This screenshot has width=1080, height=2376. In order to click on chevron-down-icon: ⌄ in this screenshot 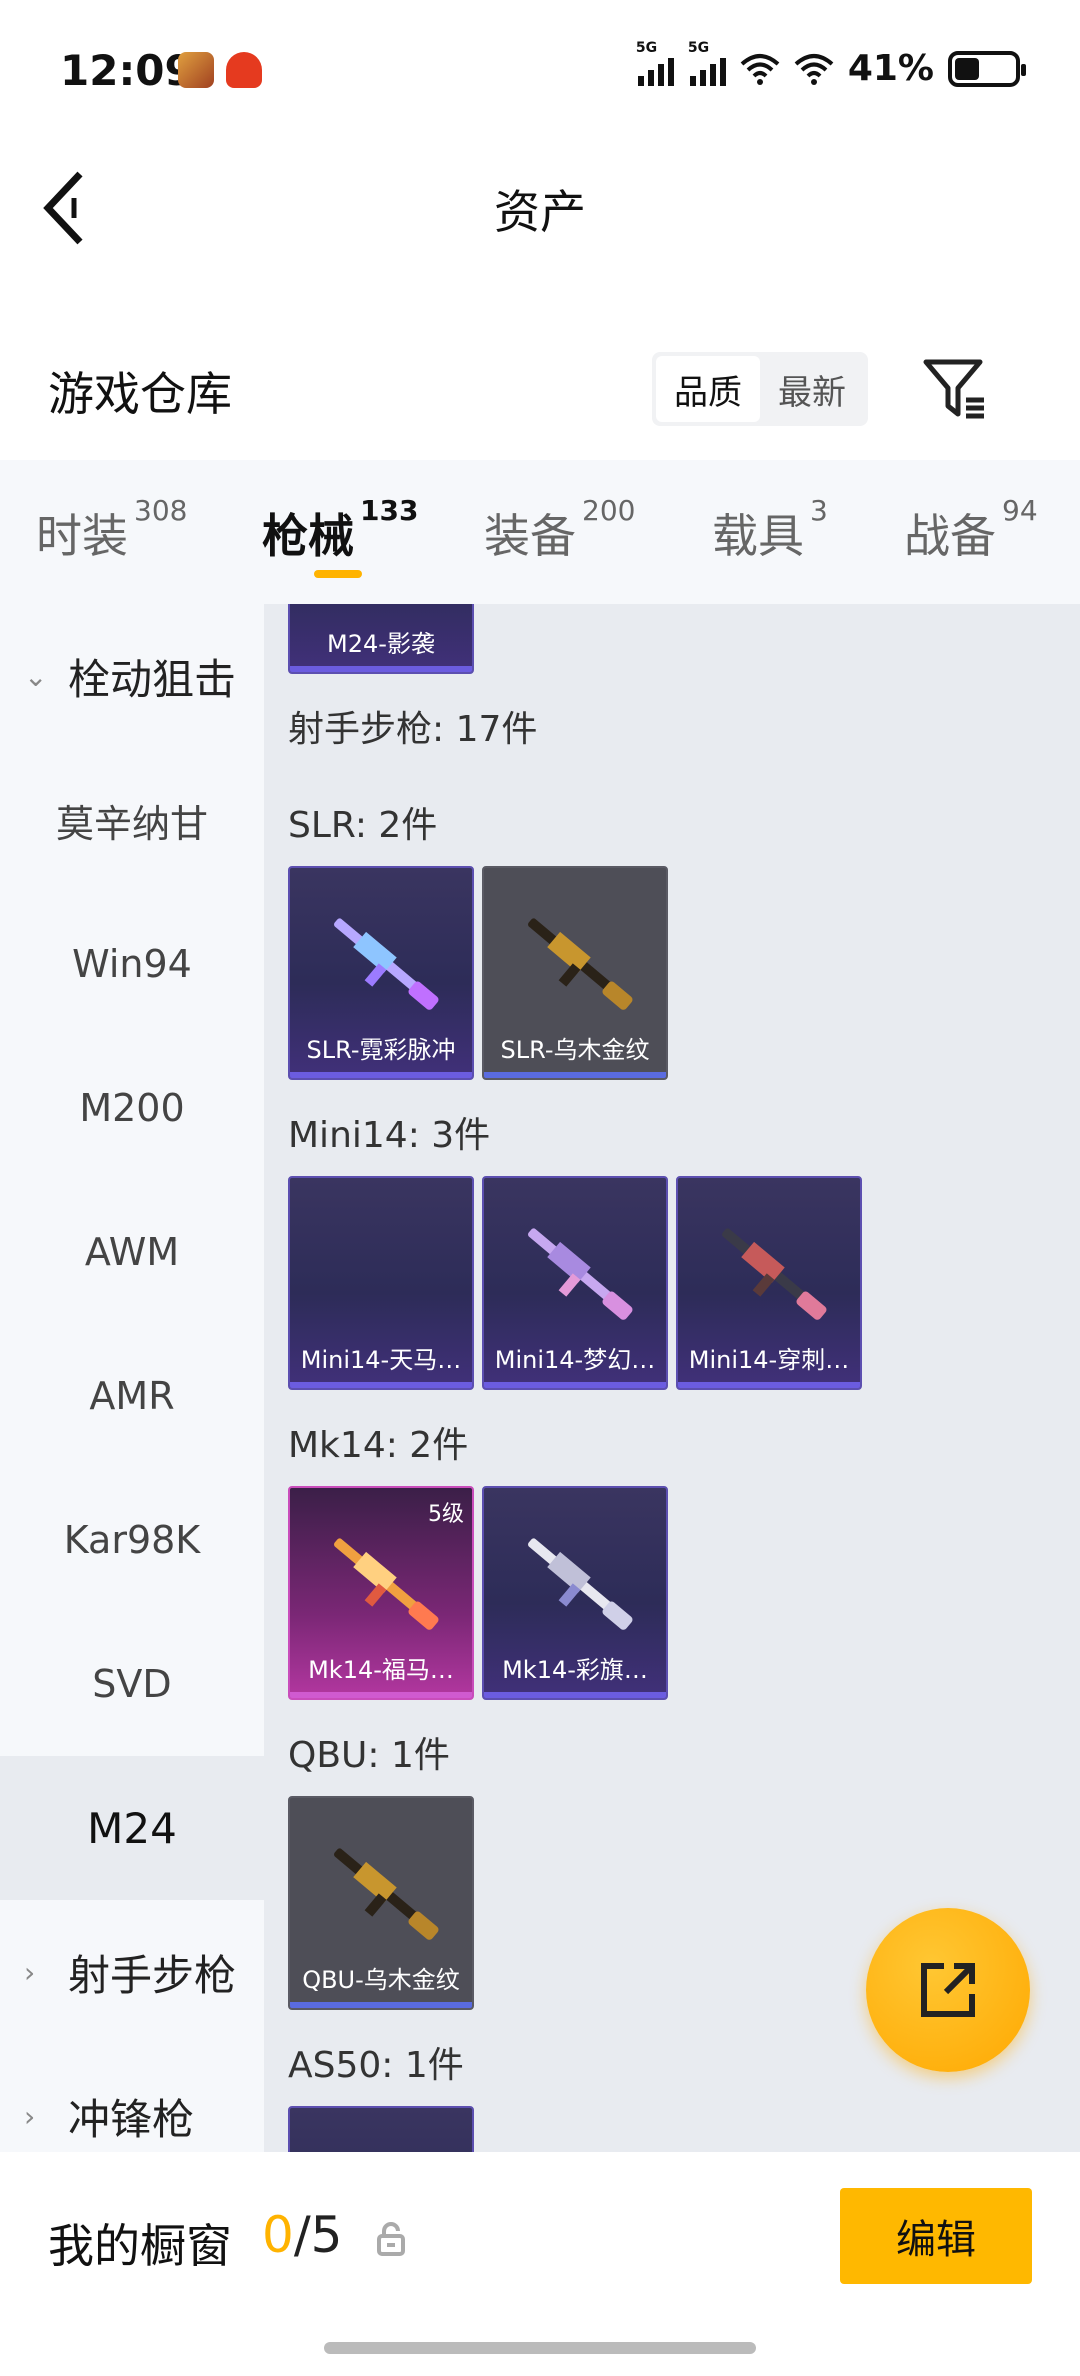, I will do `click(36, 676)`.